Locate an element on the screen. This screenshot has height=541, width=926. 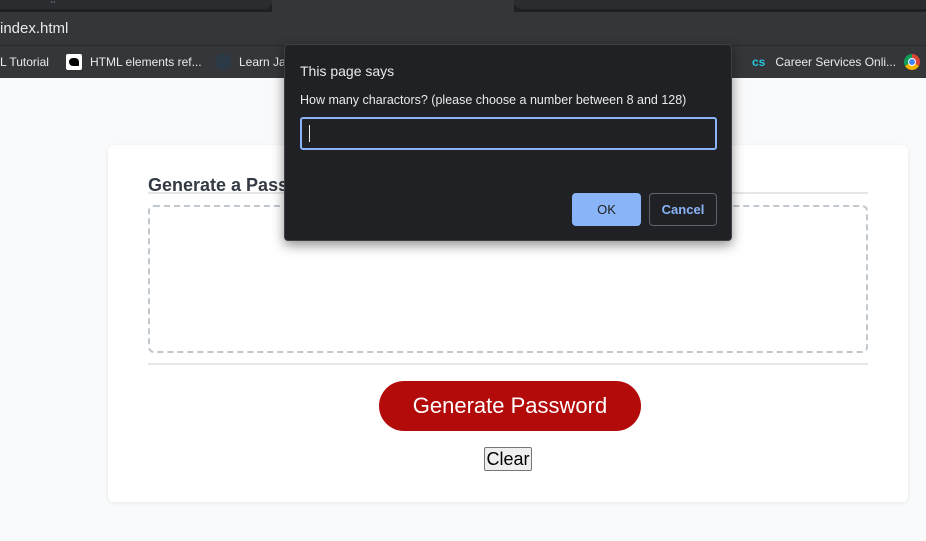
mdn-icon is located at coordinates (74, 62).